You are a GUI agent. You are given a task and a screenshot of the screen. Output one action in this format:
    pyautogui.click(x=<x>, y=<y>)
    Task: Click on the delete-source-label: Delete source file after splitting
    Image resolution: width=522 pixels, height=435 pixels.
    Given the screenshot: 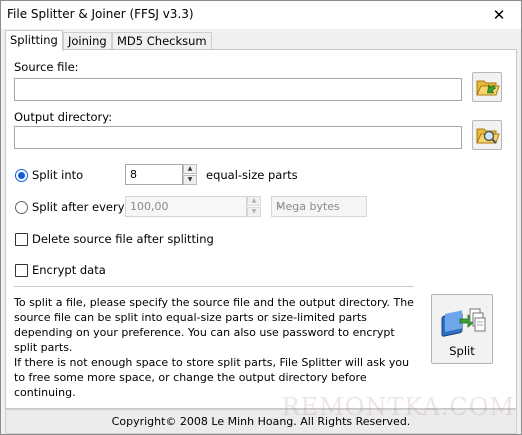 What is the action you would take?
    pyautogui.click(x=123, y=239)
    